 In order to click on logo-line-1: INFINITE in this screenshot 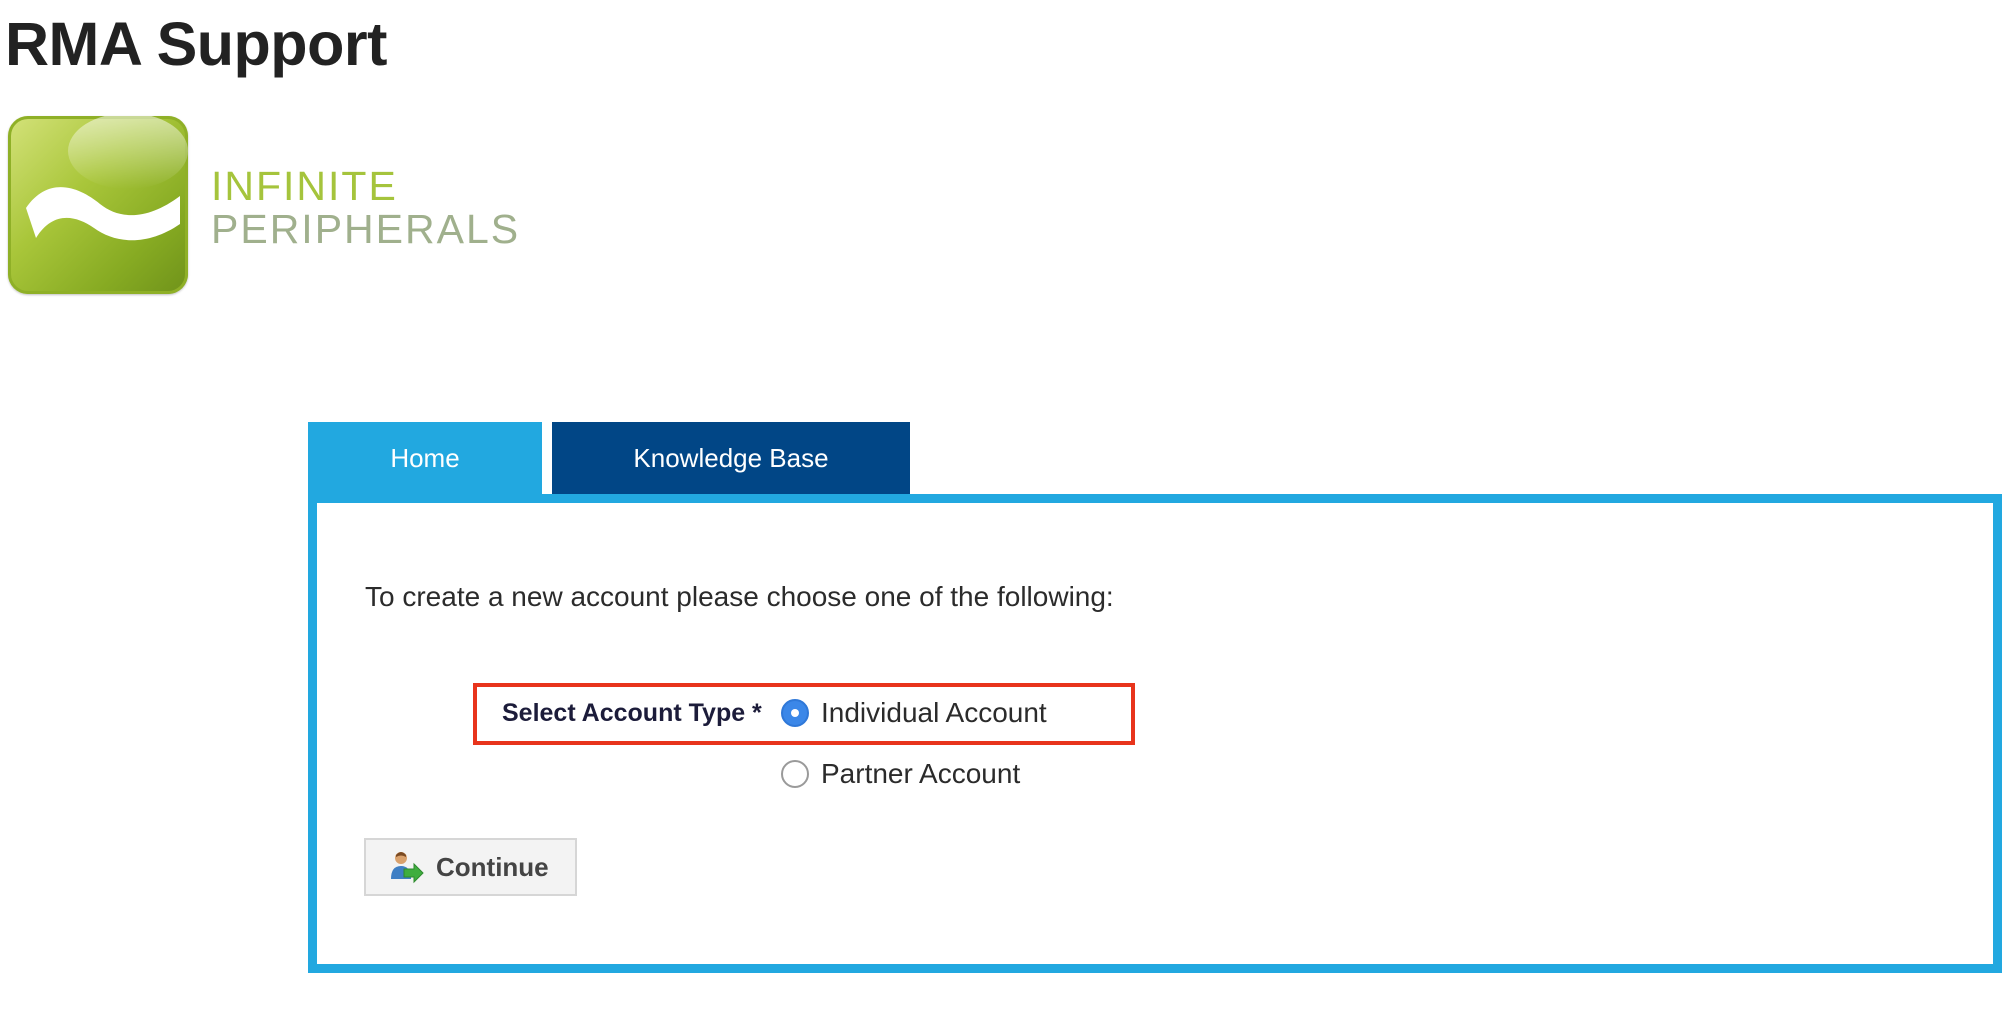, I will do `click(304, 186)`.